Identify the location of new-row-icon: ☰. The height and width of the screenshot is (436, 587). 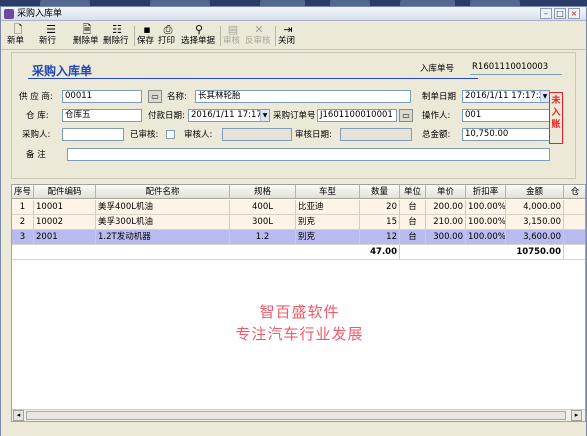
(51, 29).